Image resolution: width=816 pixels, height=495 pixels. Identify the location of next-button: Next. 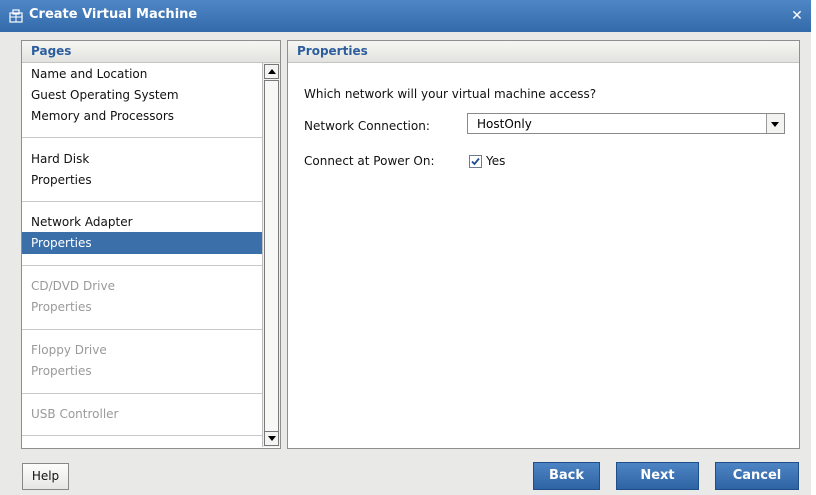
(657, 476).